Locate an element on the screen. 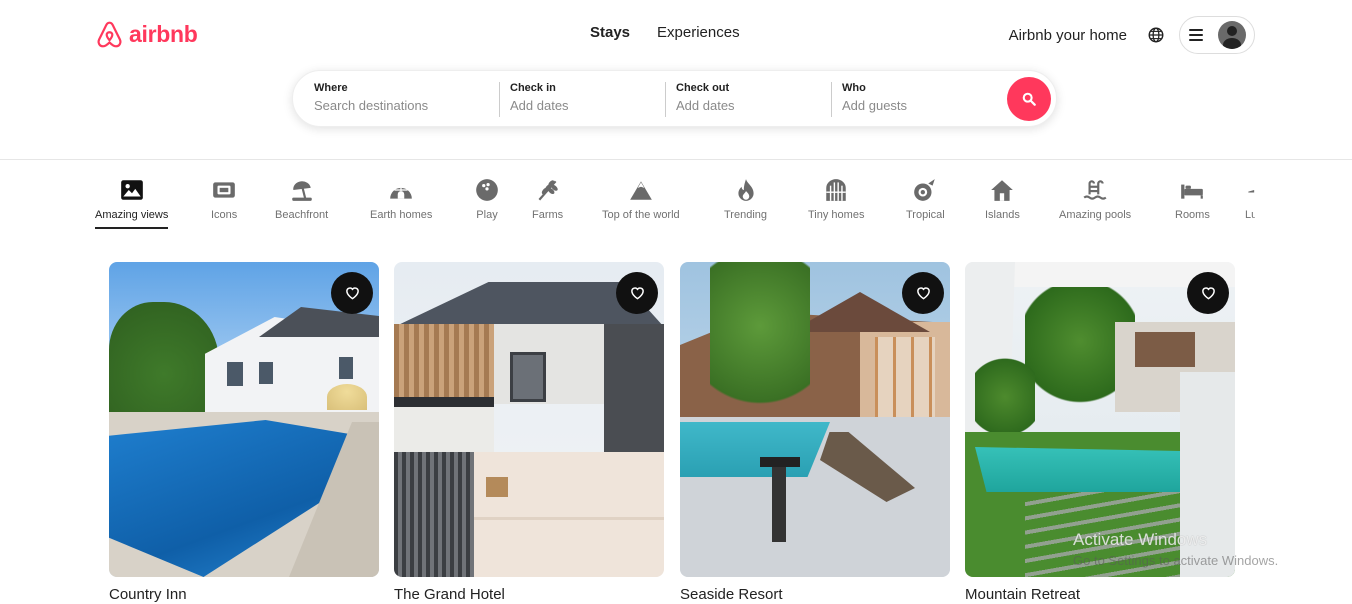  listing-card: Country Inn is located at coordinates (244, 432).